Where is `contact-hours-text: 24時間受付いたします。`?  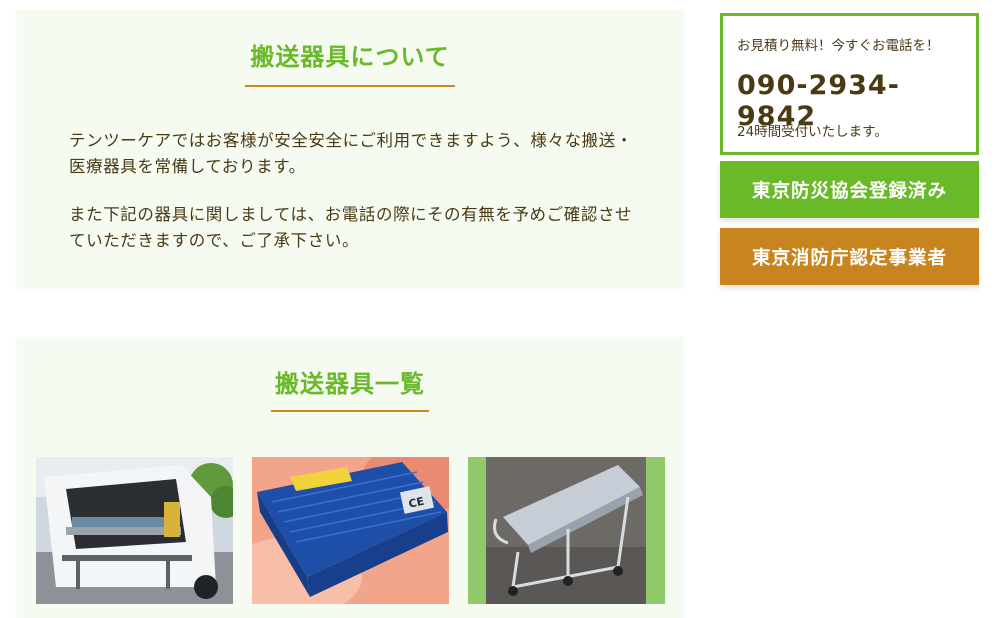
contact-hours-text: 24時間受付いたします。 is located at coordinates (812, 132).